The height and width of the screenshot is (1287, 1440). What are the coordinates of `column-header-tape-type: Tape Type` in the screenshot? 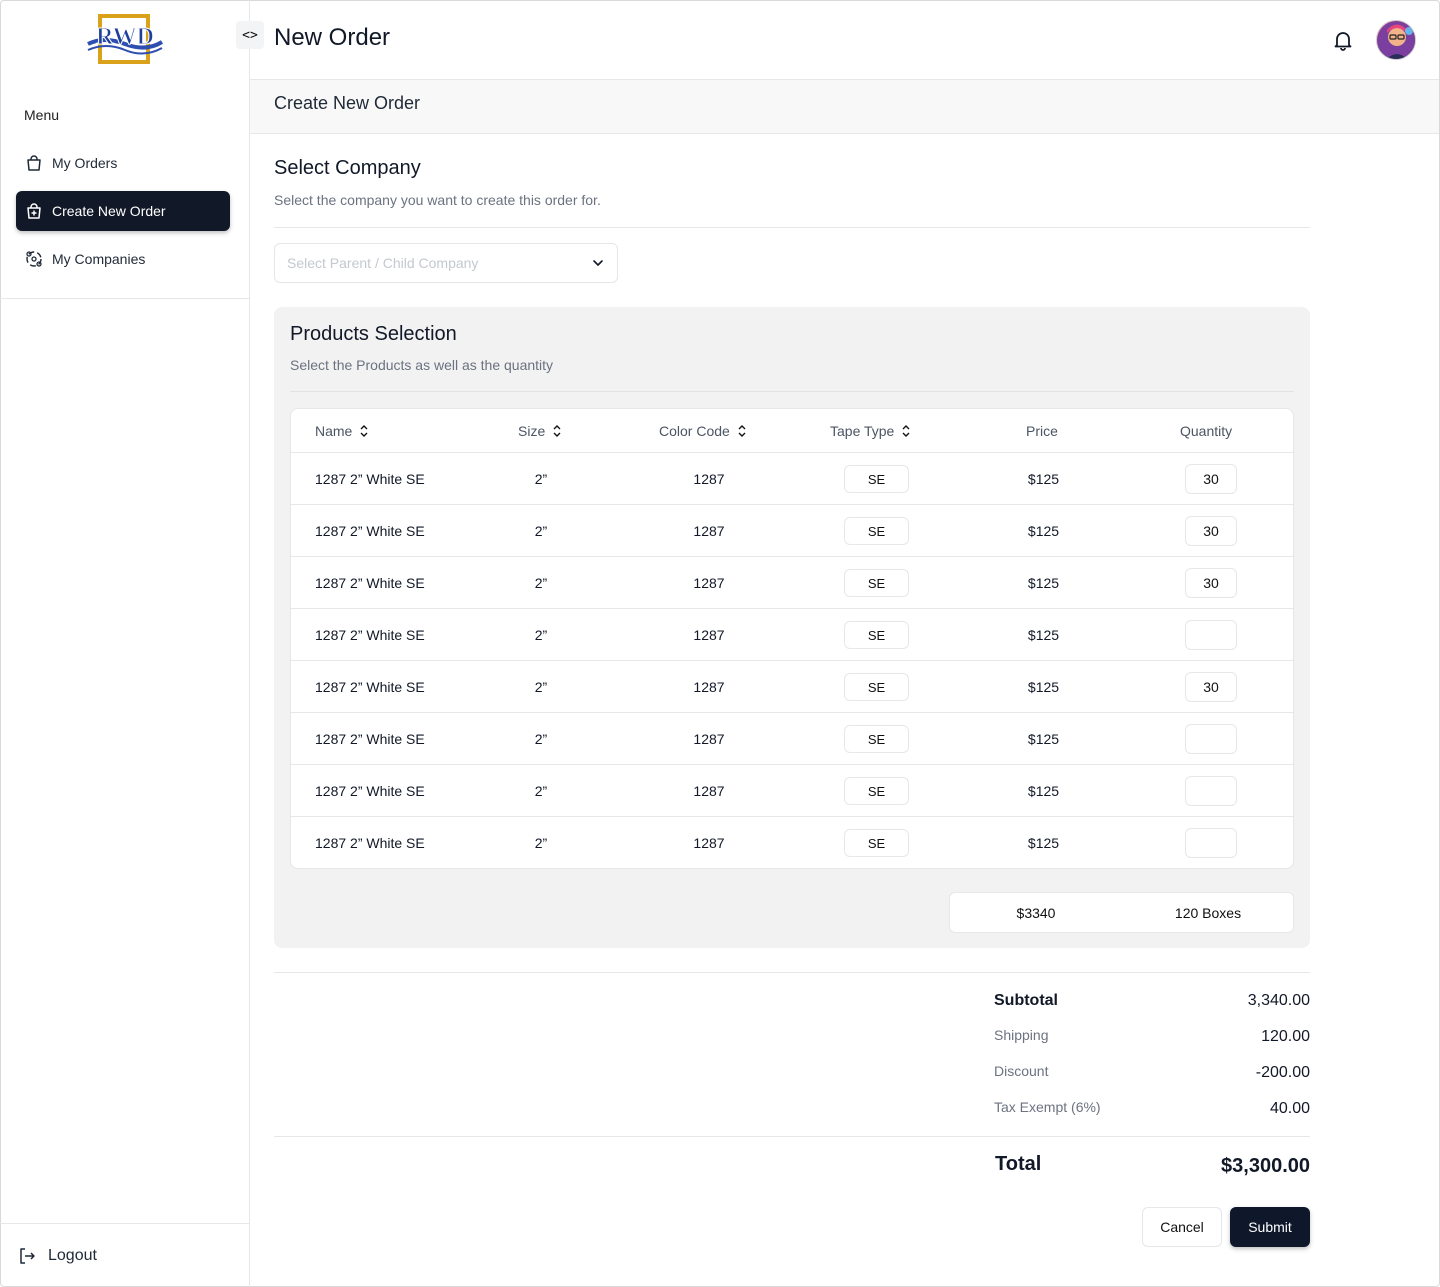 It's located at (870, 431).